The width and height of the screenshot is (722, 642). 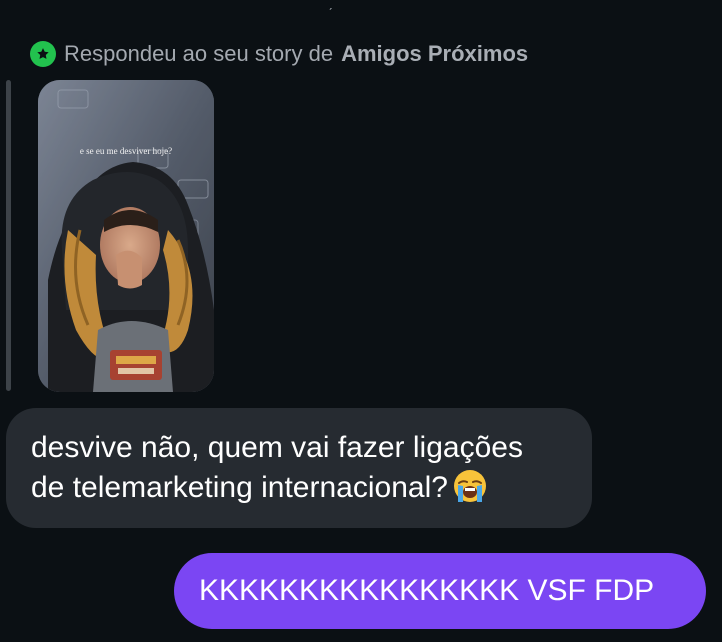 I want to click on story-thumbnail: e se eu me desviver hoje?, so click(x=126, y=236).